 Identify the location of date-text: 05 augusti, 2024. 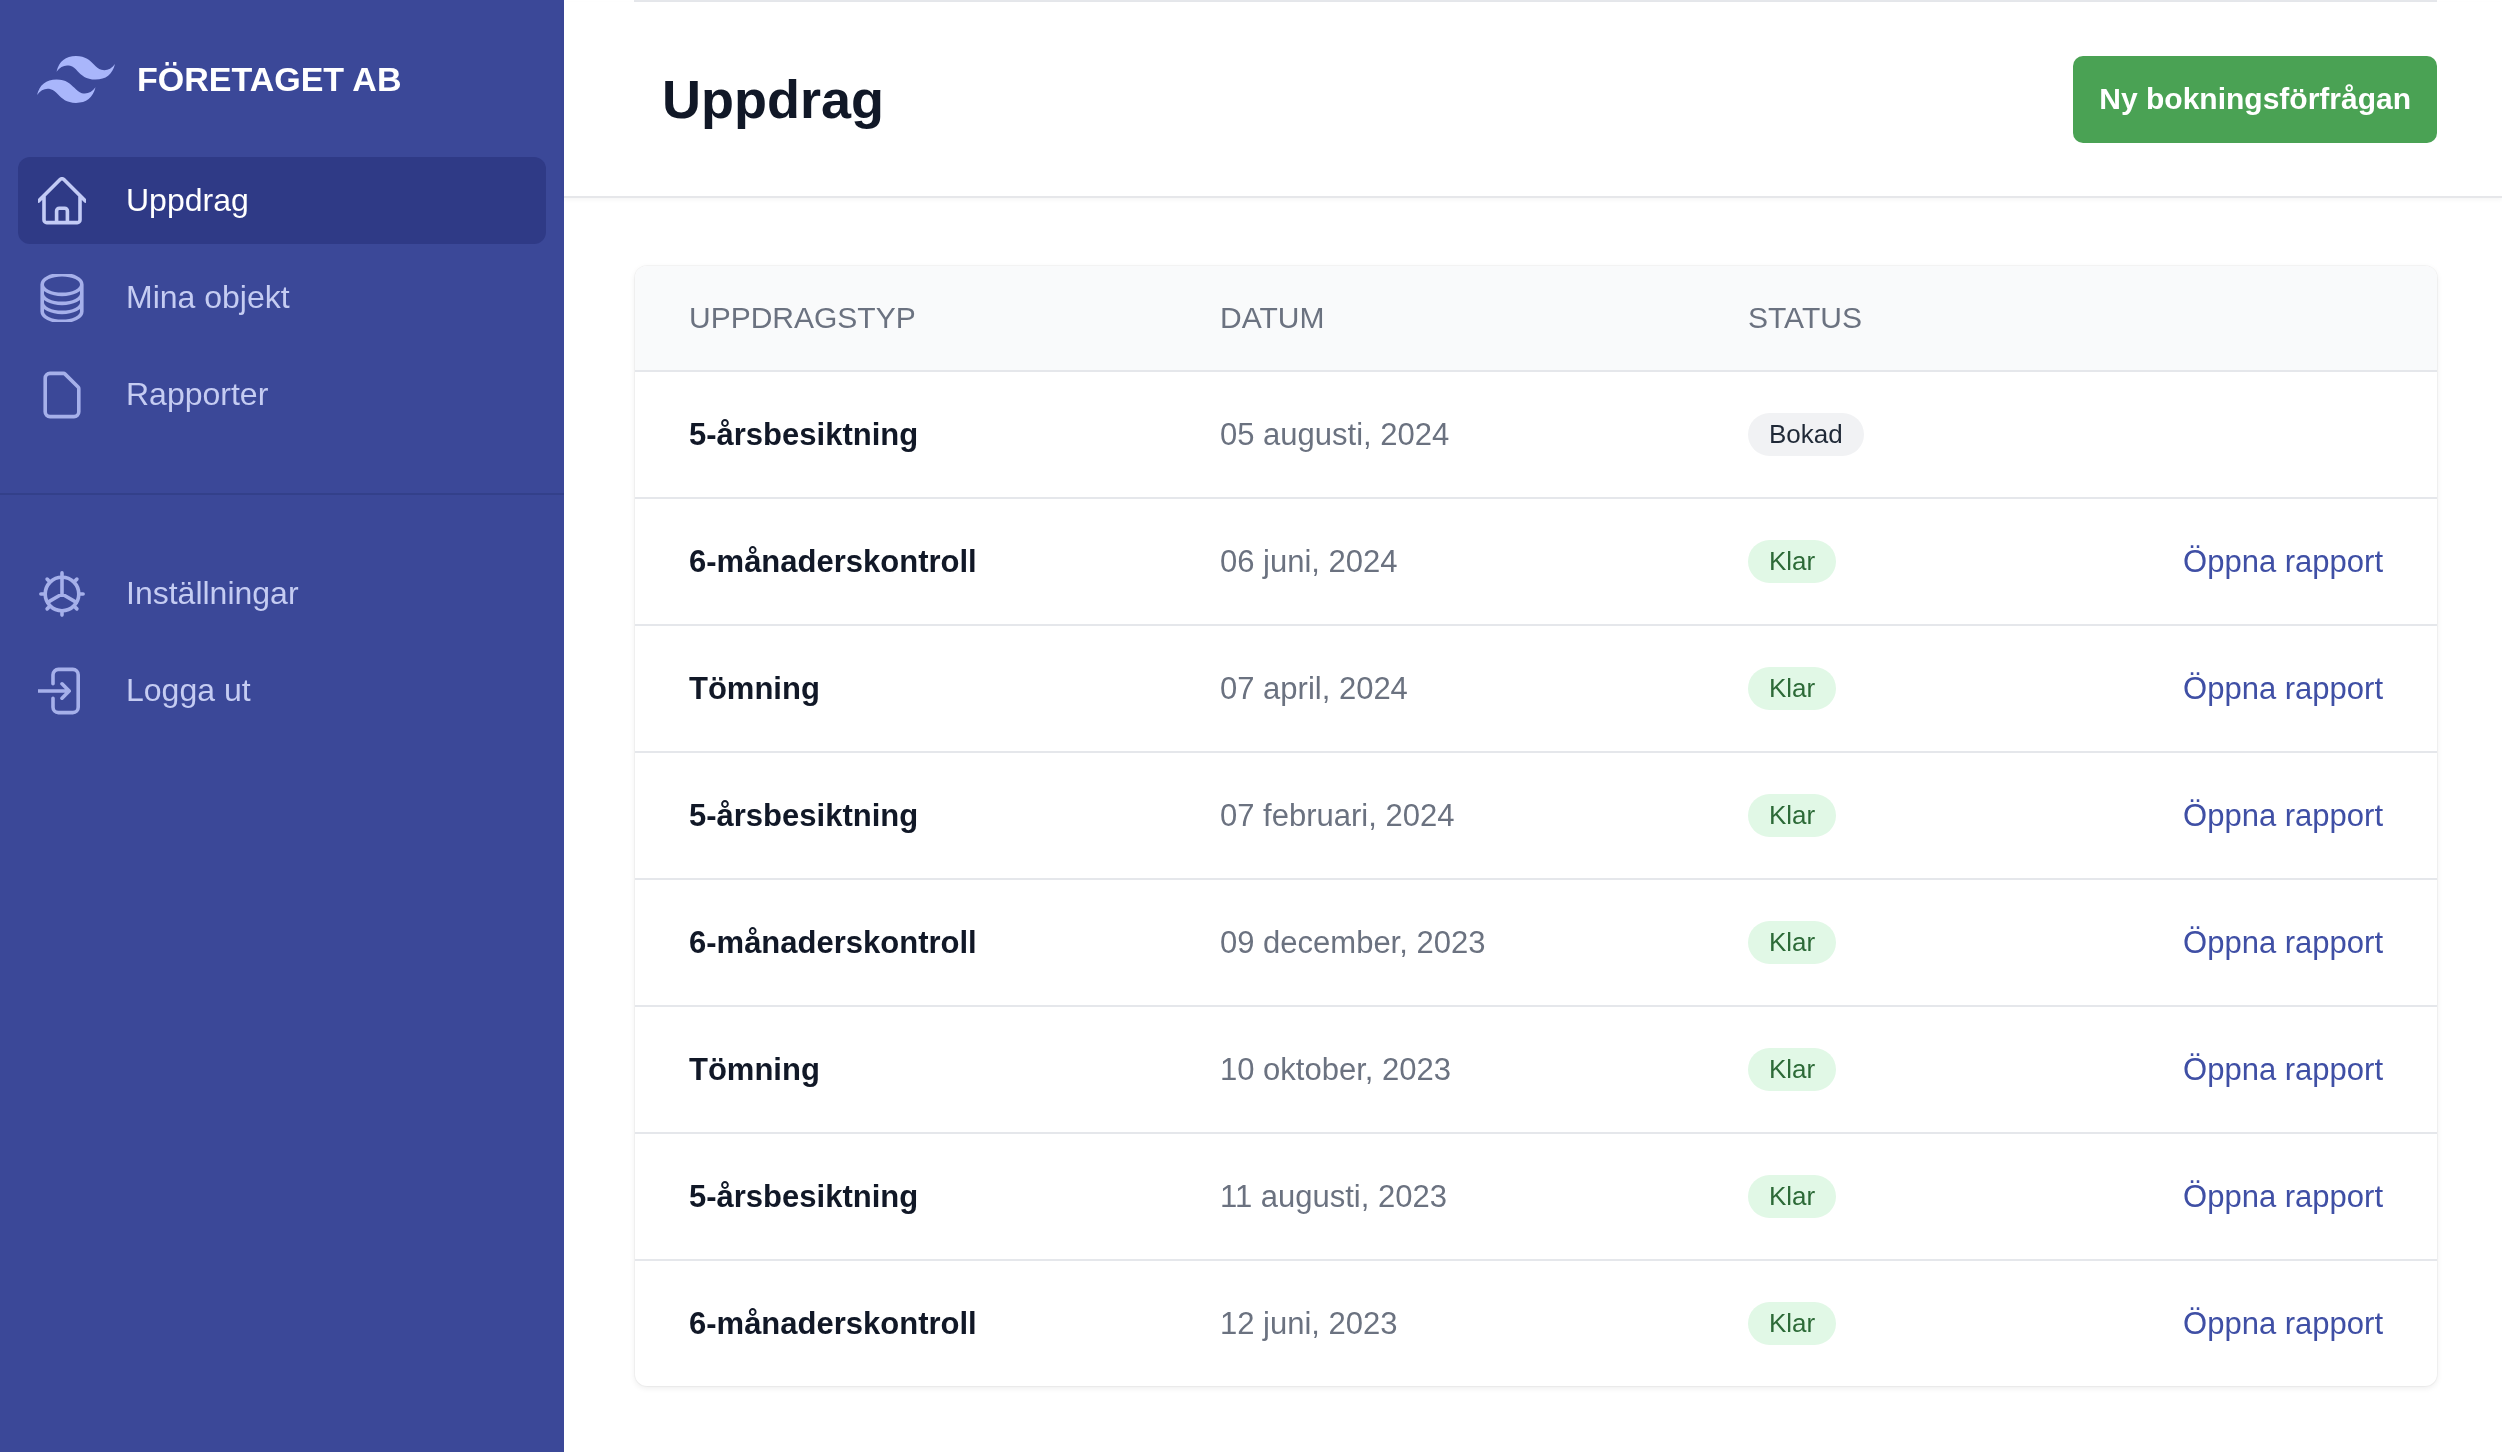
(1335, 434).